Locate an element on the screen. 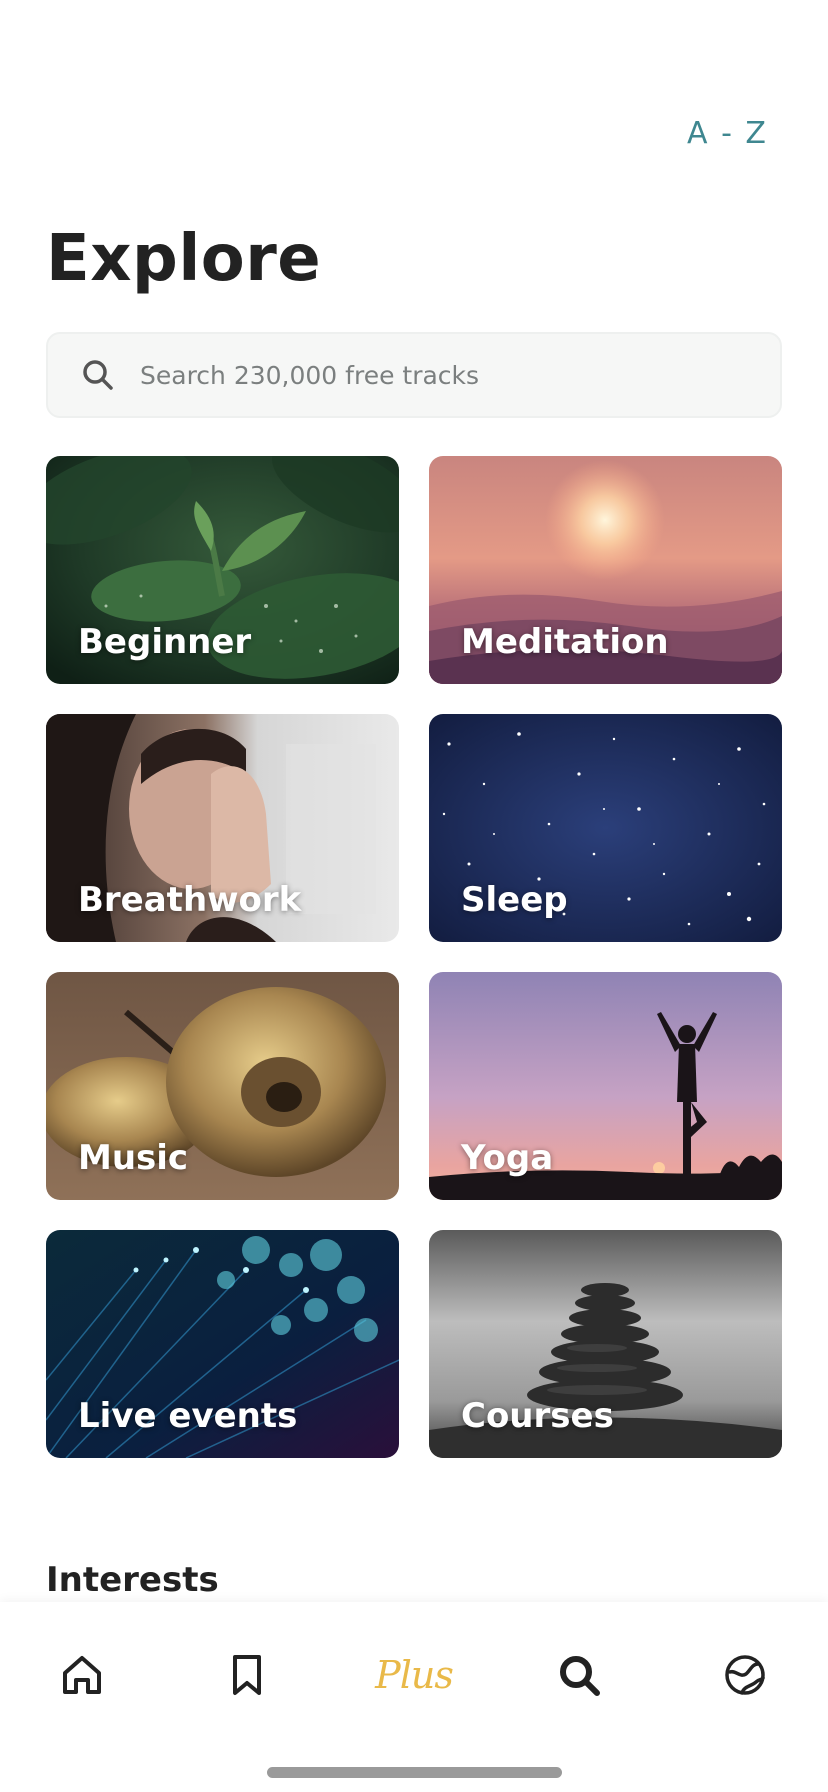 The width and height of the screenshot is (828, 1792). category-label: Music is located at coordinates (133, 1158).